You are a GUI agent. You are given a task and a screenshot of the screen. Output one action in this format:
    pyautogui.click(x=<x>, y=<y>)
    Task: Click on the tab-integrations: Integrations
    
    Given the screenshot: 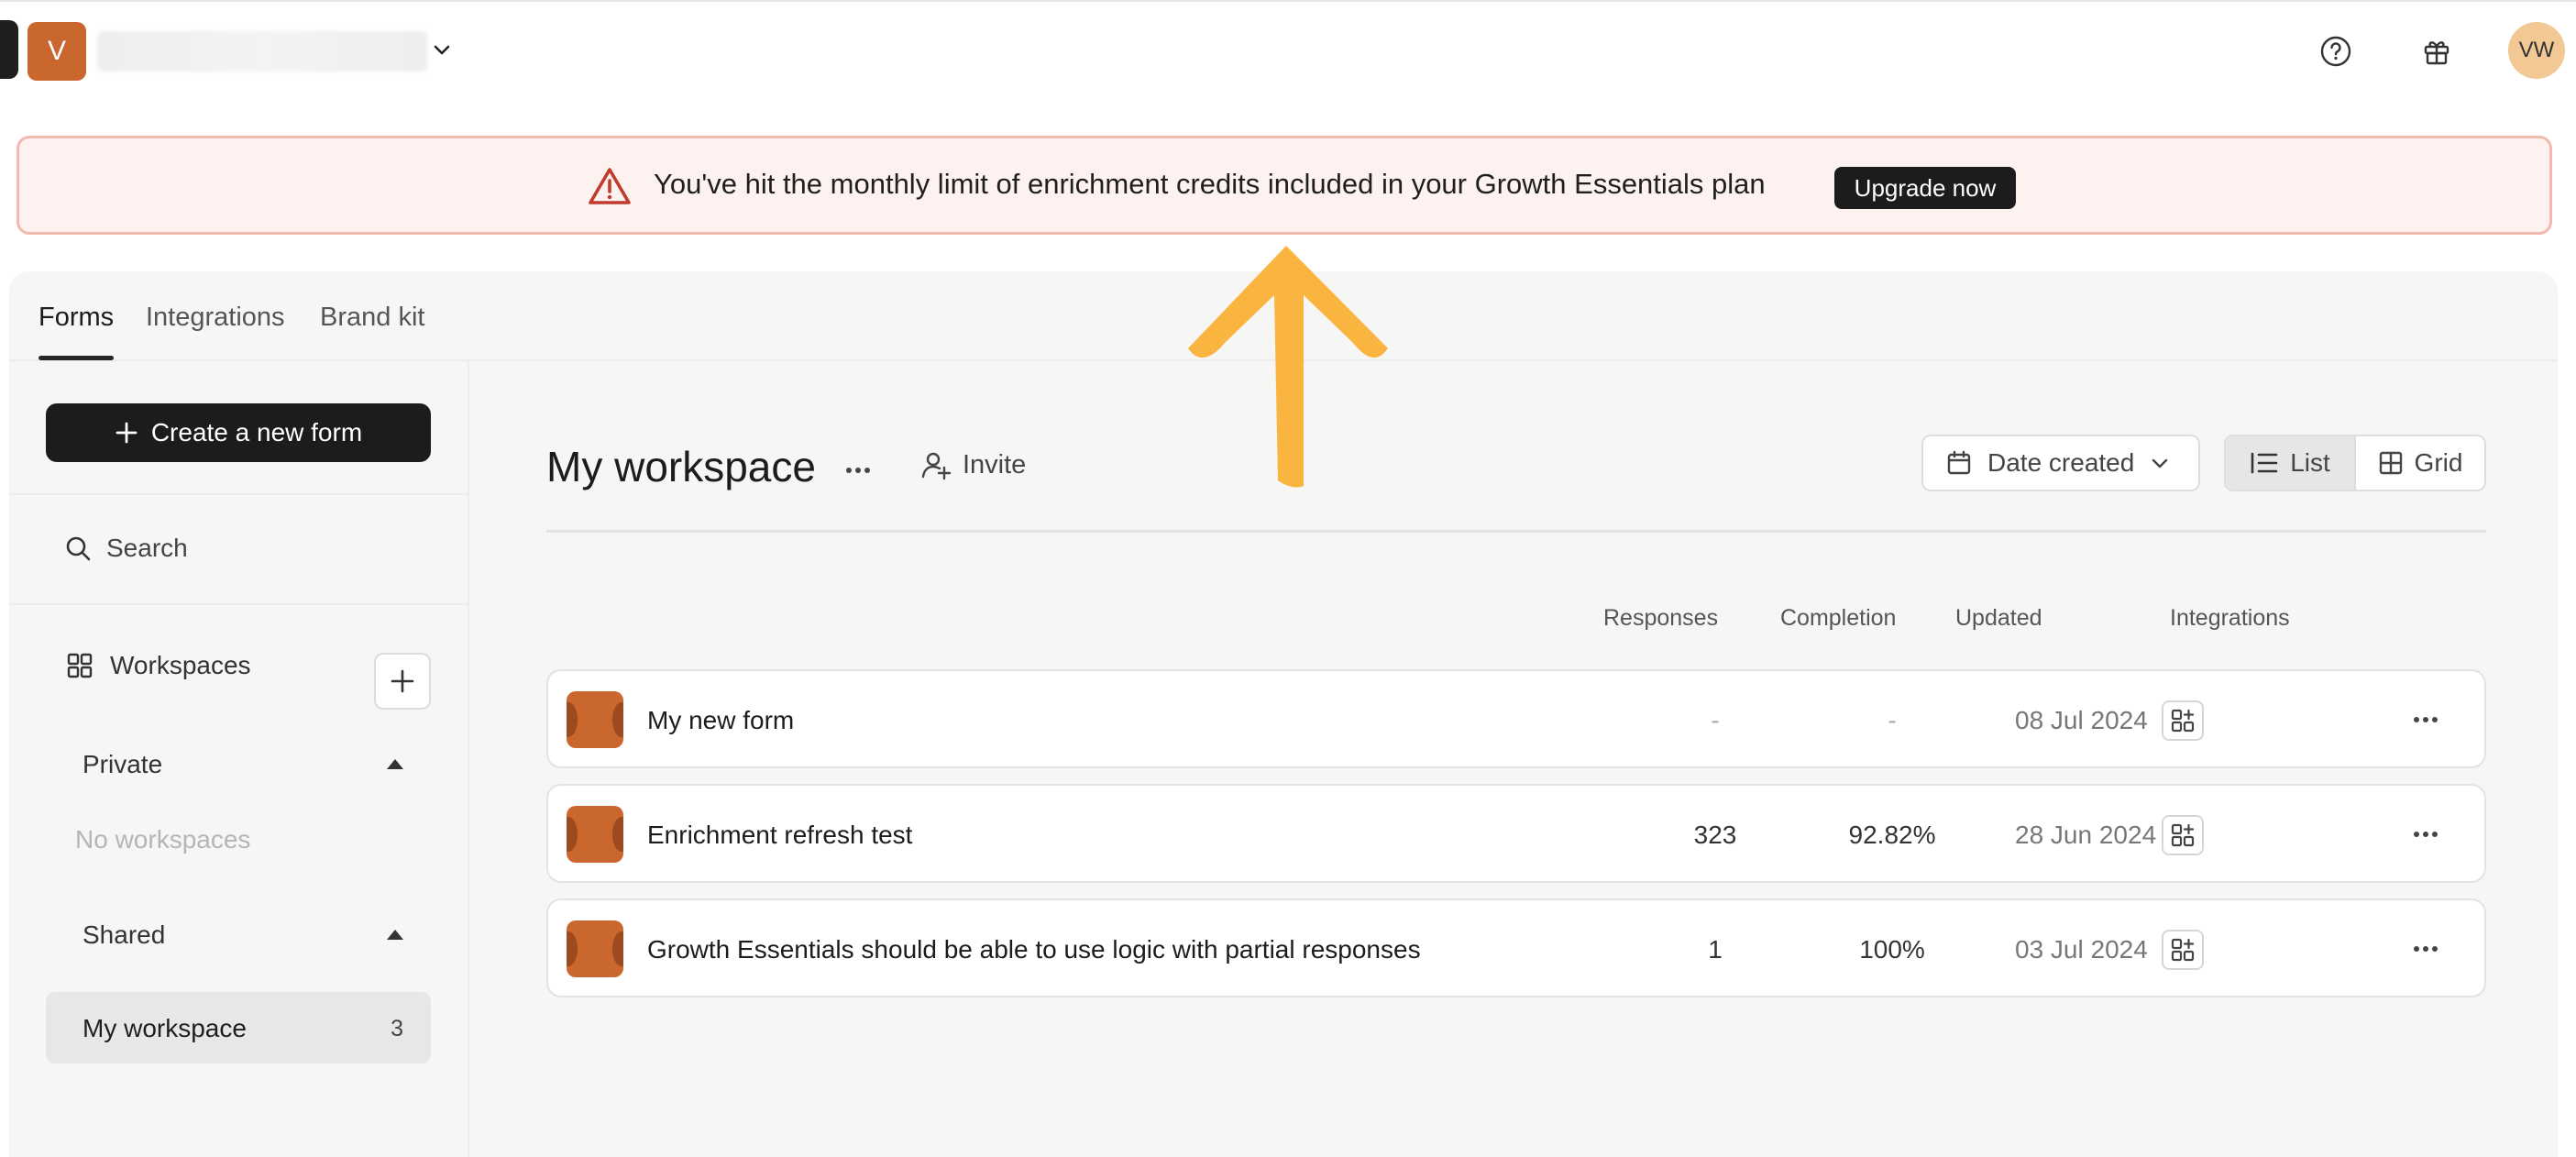 What is the action you would take?
    pyautogui.click(x=216, y=318)
    